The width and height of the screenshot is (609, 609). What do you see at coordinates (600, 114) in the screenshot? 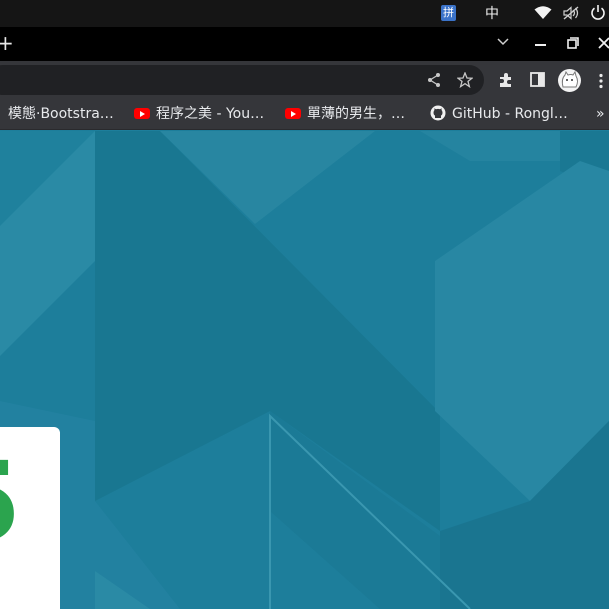
I see `bookmarks-overflow-button: »` at bounding box center [600, 114].